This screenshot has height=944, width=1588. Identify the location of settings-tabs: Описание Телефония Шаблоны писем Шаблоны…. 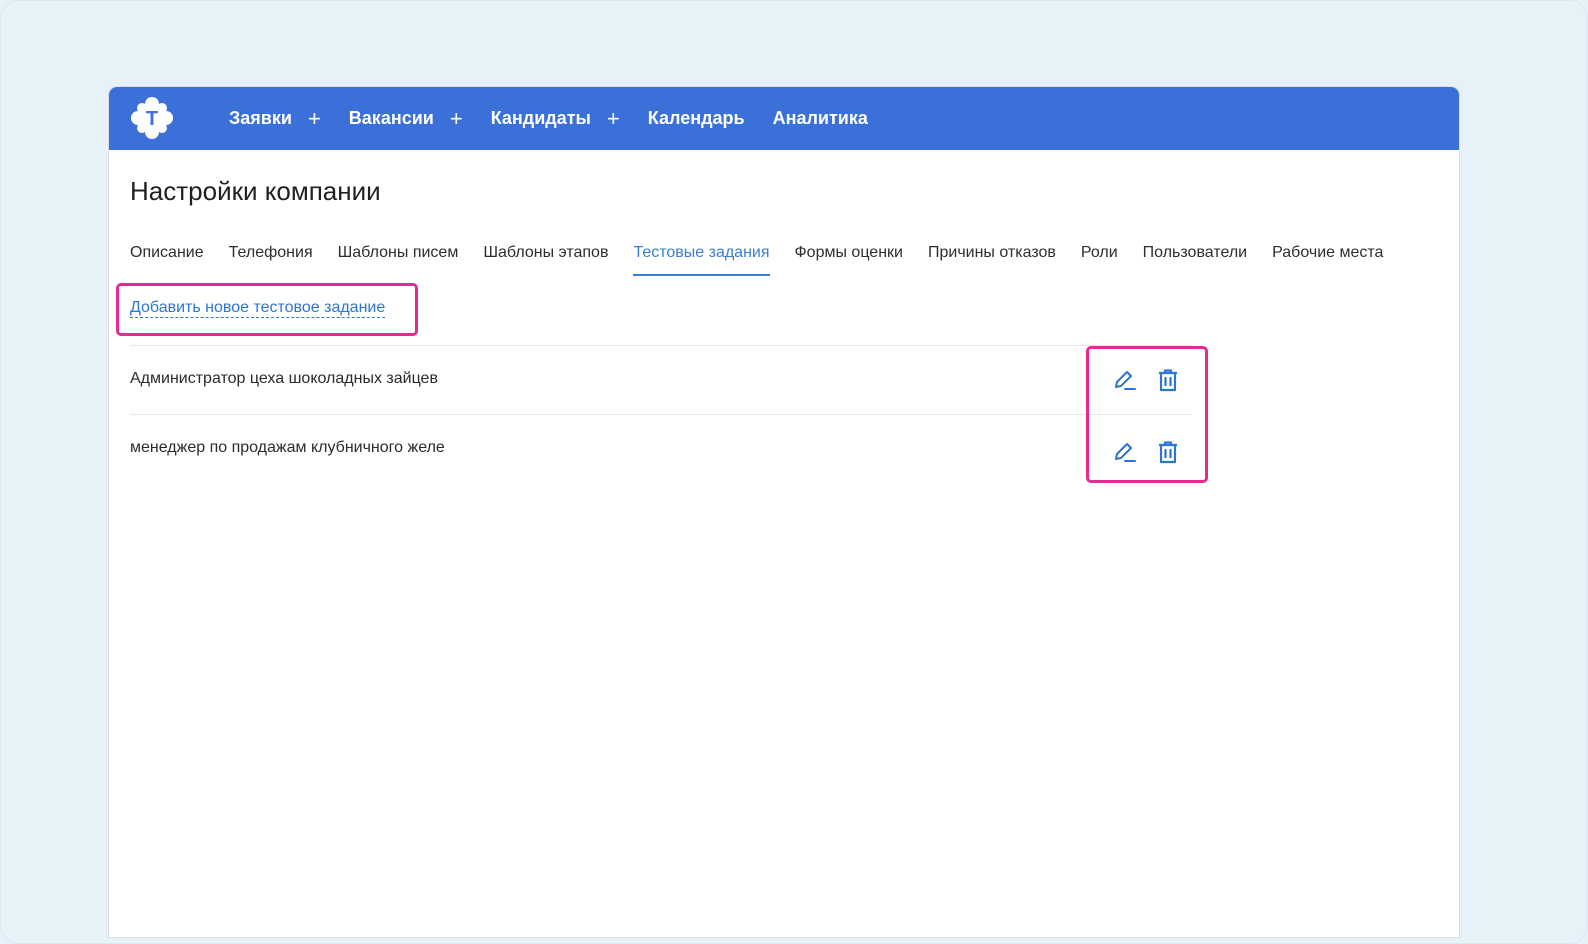
(769, 260).